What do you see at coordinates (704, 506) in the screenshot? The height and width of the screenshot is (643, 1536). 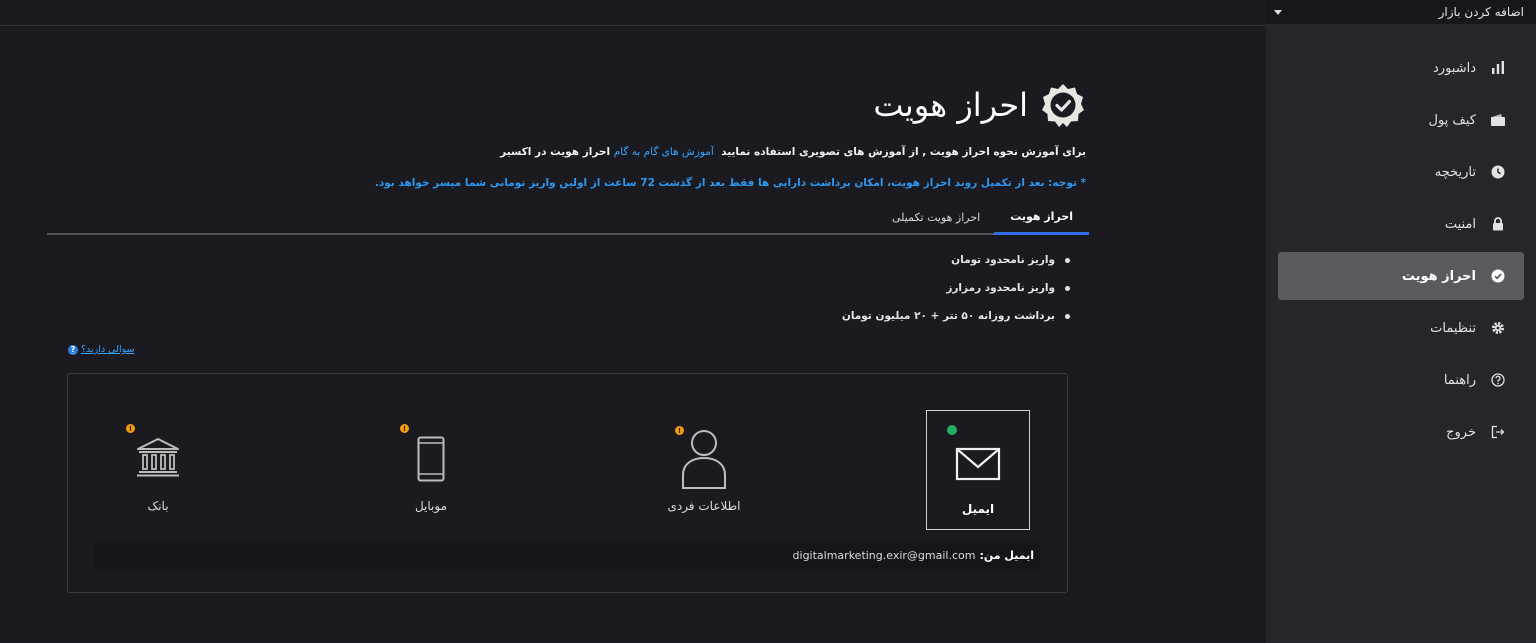 I see `step-label: اطلاعات فردی` at bounding box center [704, 506].